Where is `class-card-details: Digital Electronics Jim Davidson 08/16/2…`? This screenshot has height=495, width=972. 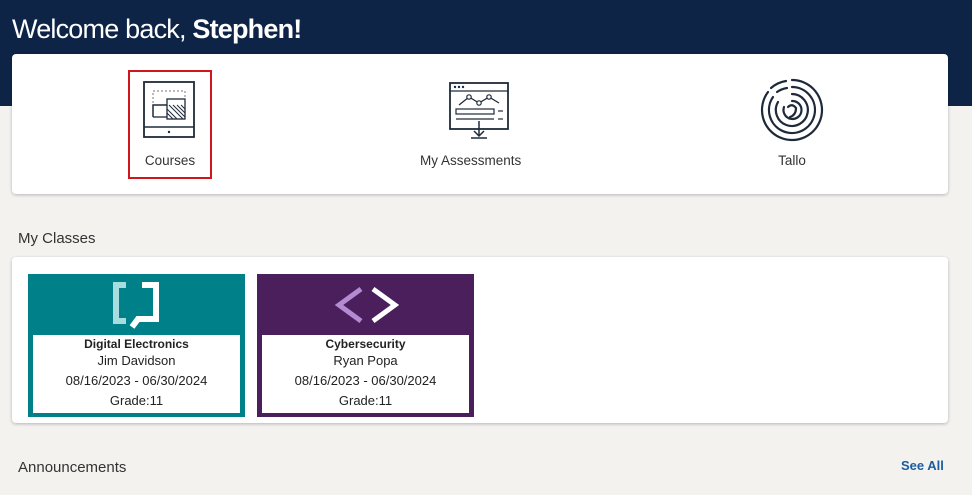
class-card-details: Digital Electronics Jim Davidson 08/16/2… is located at coordinates (136, 374).